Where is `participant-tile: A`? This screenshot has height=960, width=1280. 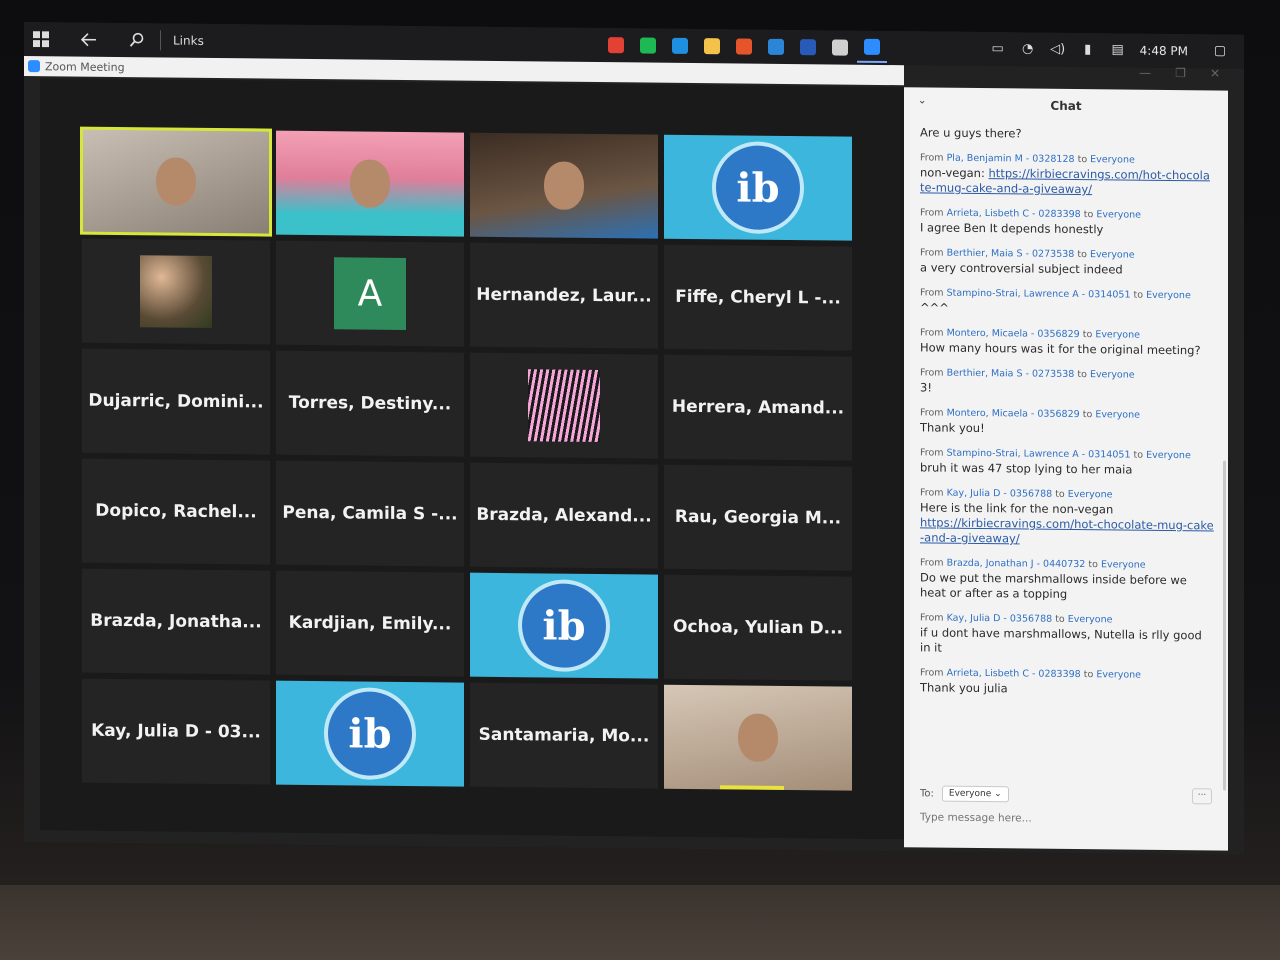 participant-tile: A is located at coordinates (370, 293).